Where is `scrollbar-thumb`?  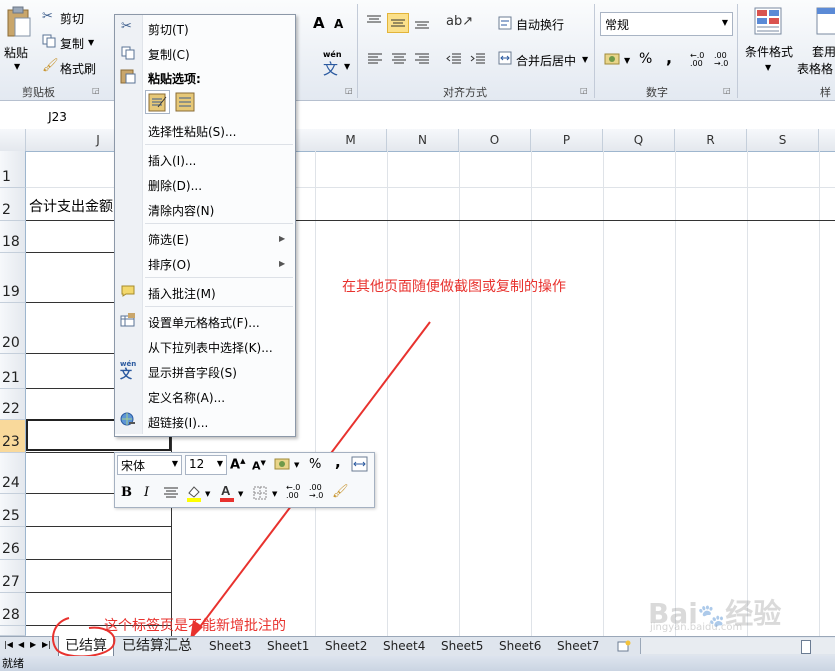 scrollbar-thumb is located at coordinates (806, 647).